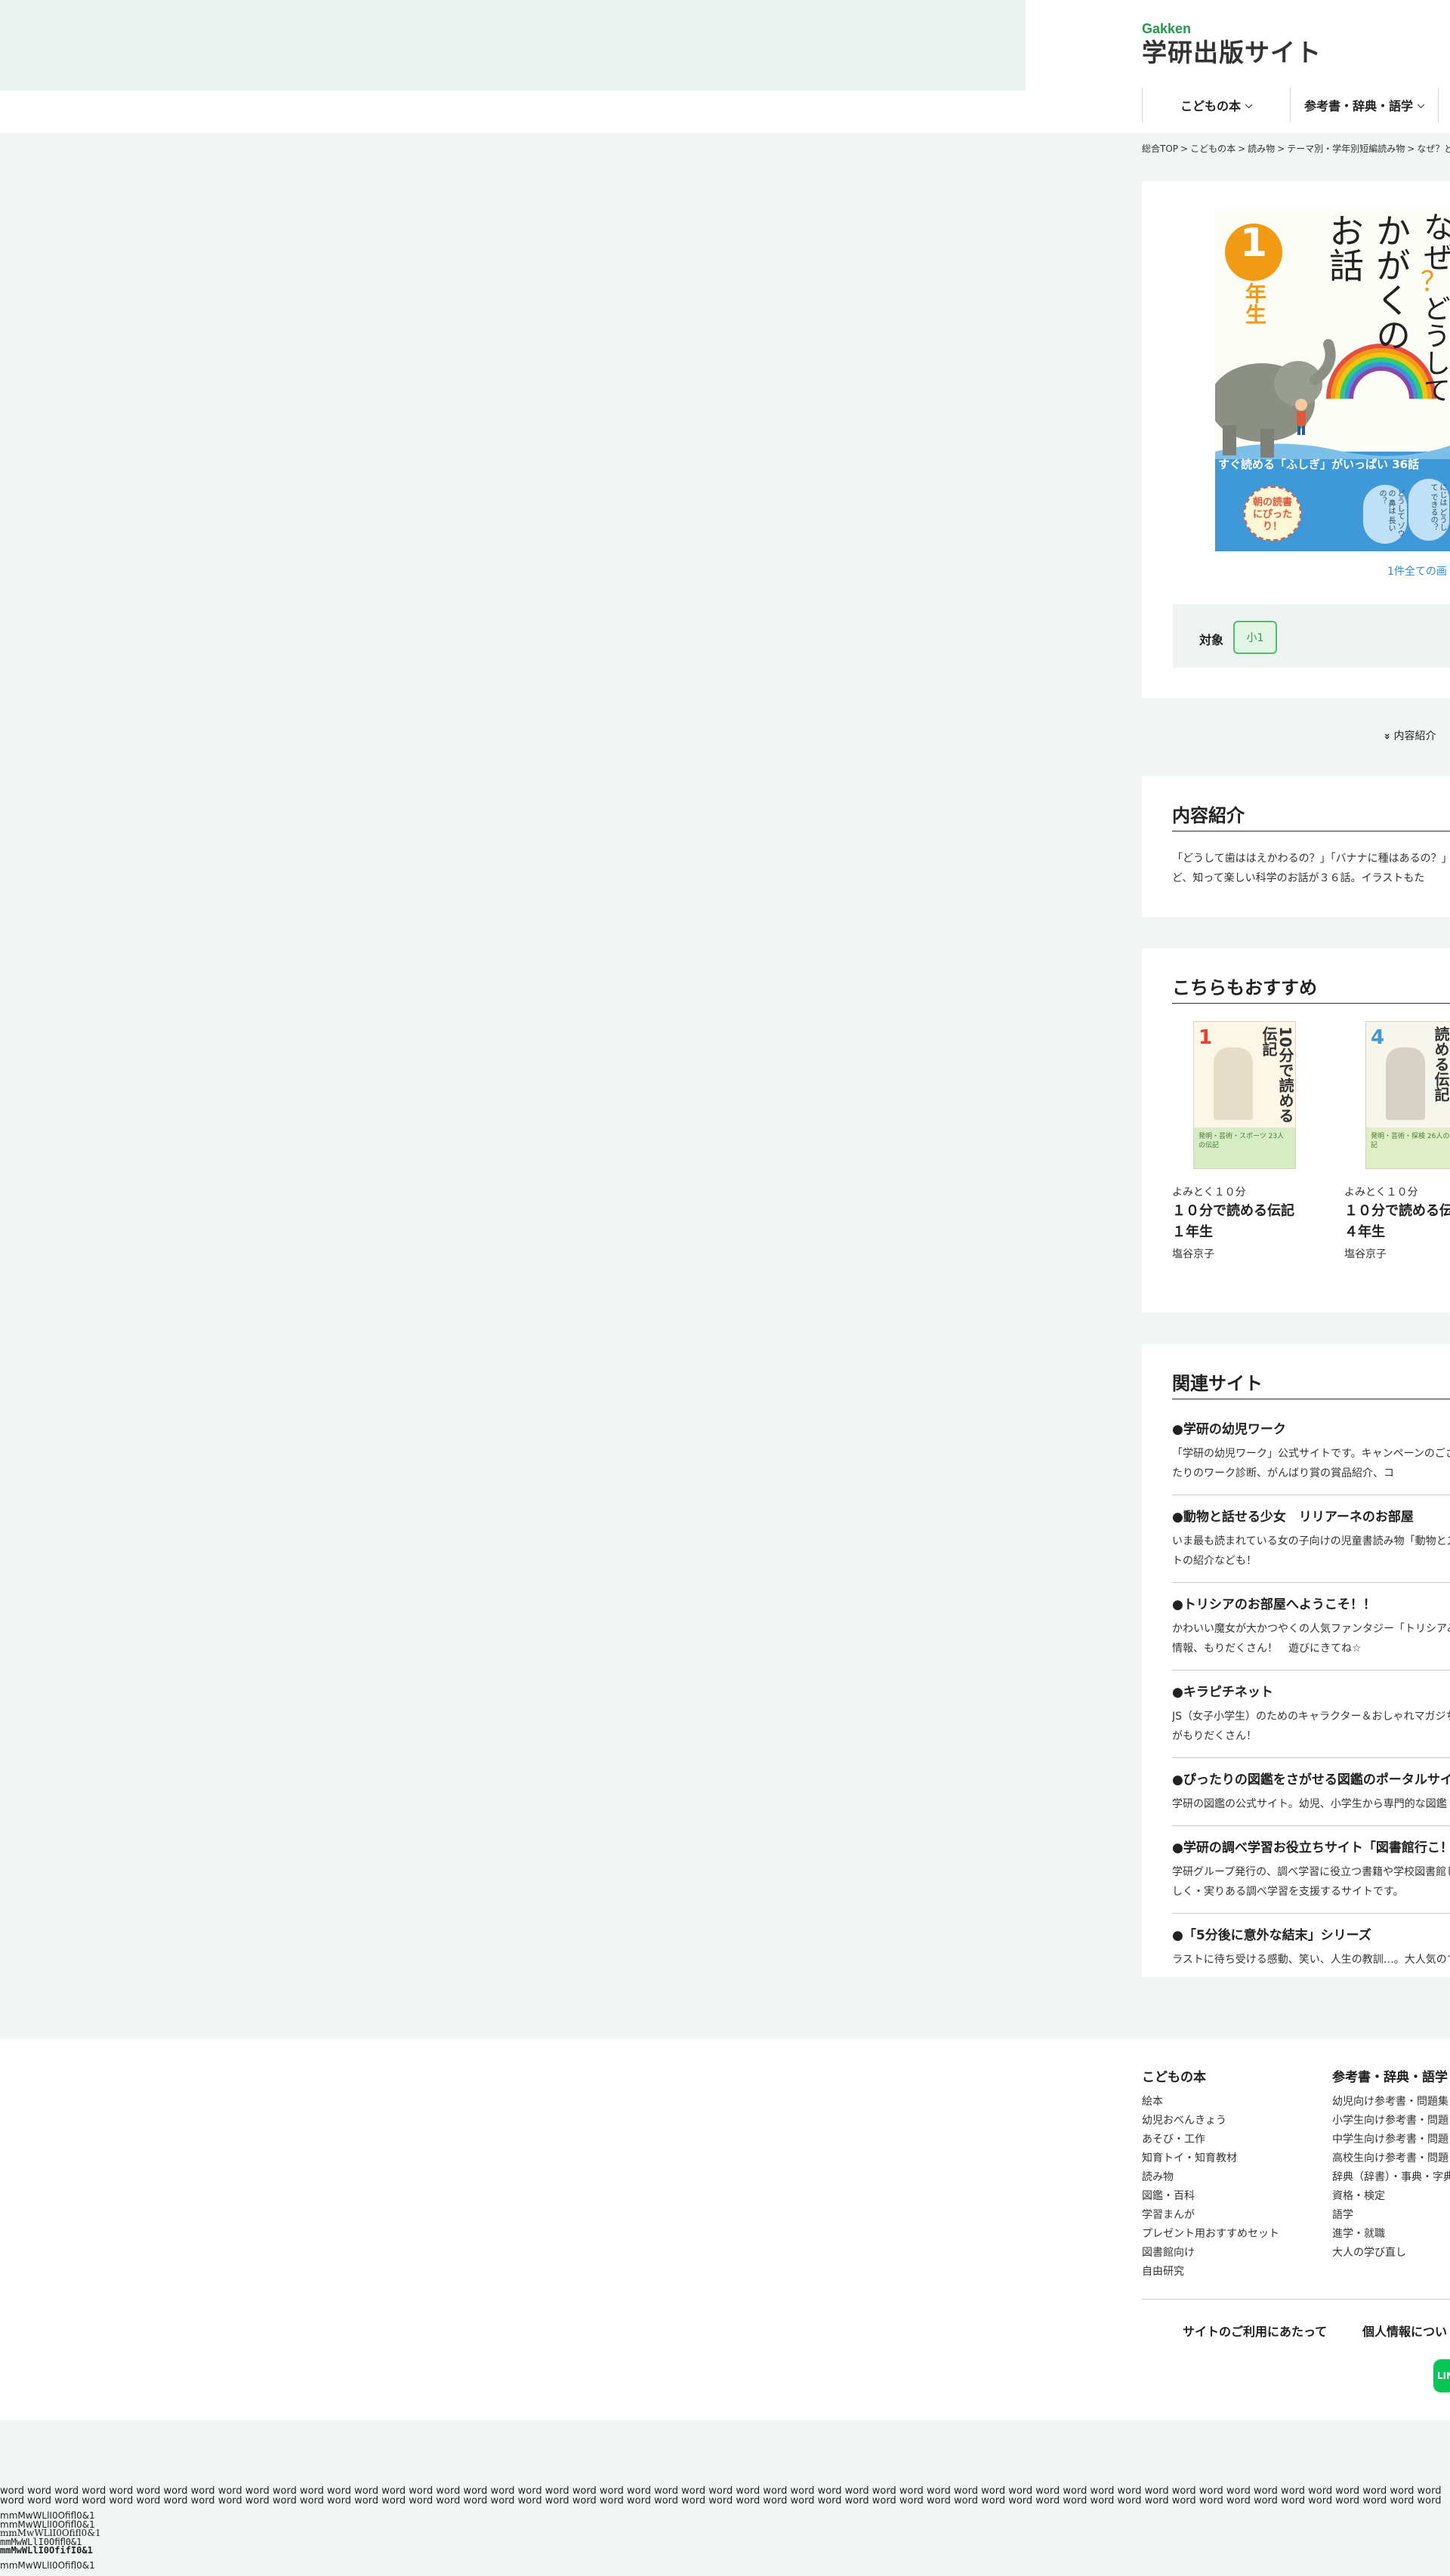 The width and height of the screenshot is (1450, 2576). What do you see at coordinates (1210, 2234) in the screenshot?
I see `footer-link: プレゼント用おすすめセット` at bounding box center [1210, 2234].